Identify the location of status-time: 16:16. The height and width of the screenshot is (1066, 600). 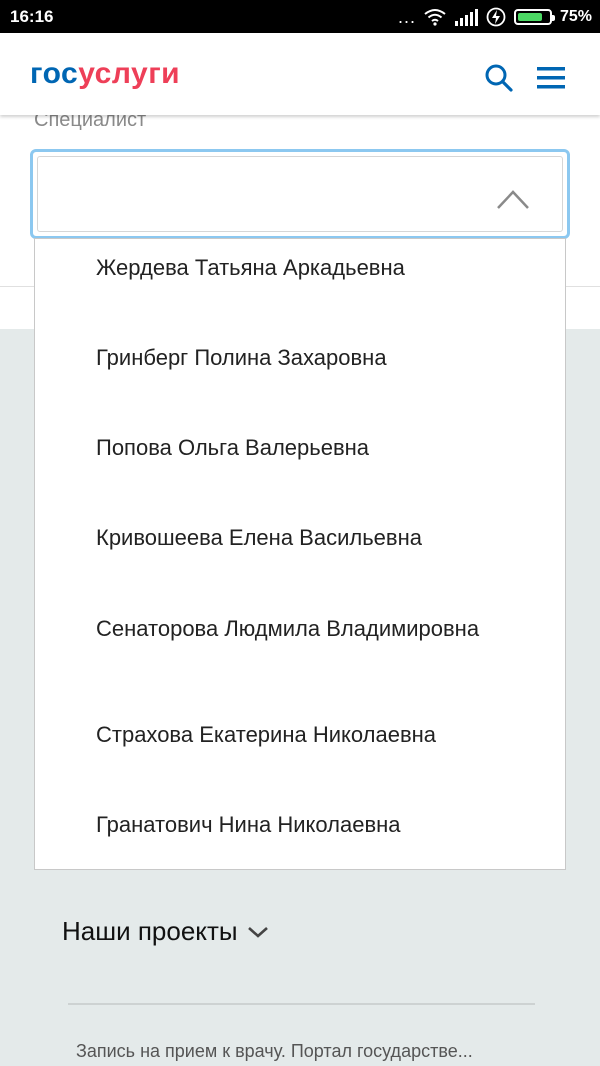
(32, 16).